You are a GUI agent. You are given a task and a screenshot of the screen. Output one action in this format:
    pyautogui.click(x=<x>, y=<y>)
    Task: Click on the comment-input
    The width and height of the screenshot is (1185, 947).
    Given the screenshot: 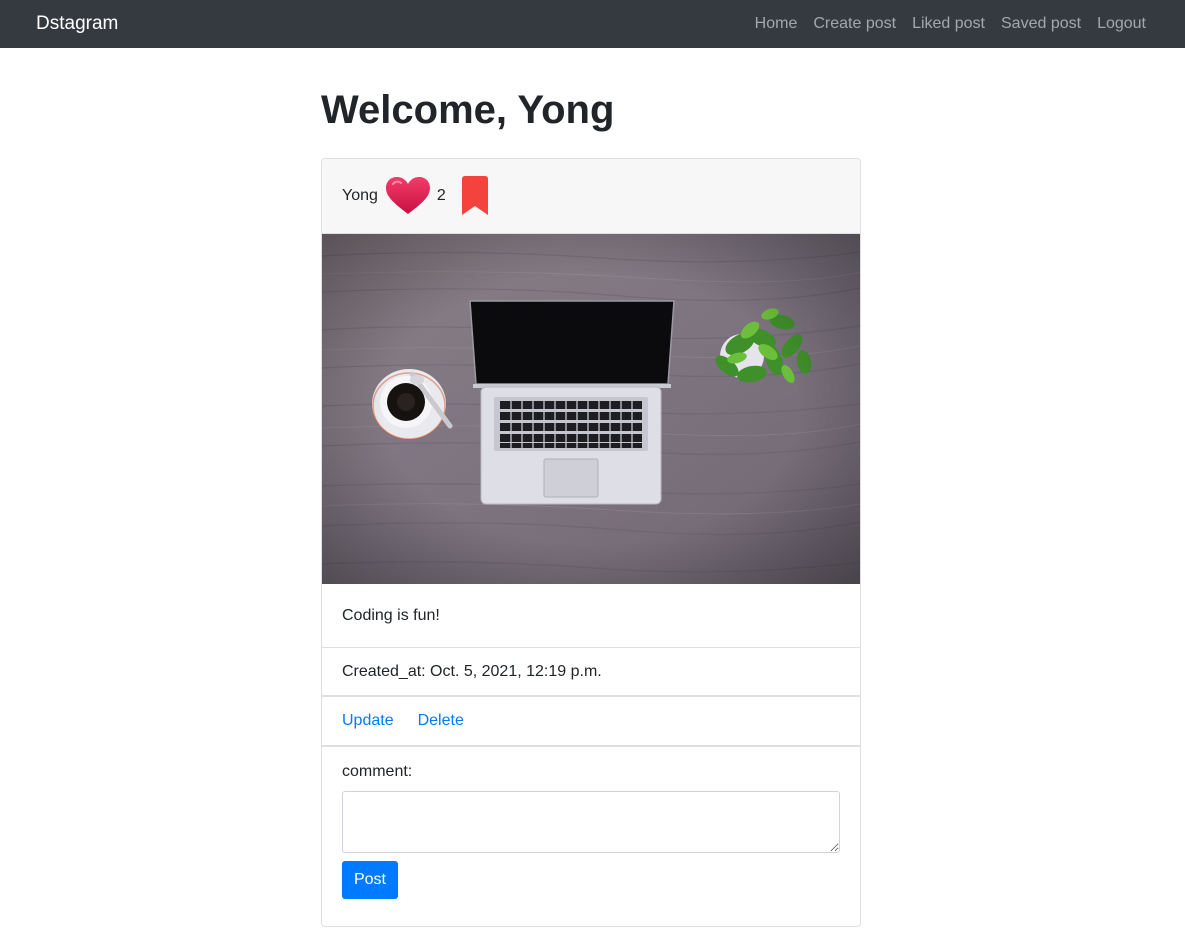 What is the action you would take?
    pyautogui.click(x=591, y=822)
    